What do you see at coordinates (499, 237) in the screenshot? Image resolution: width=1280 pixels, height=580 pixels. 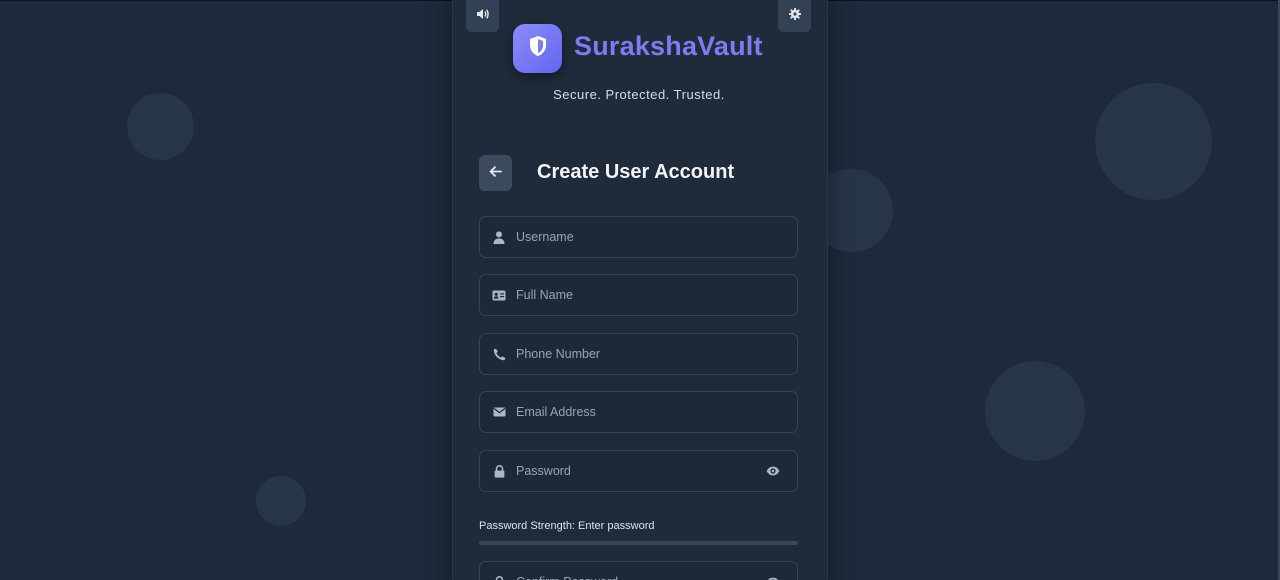 I see `user-icon` at bounding box center [499, 237].